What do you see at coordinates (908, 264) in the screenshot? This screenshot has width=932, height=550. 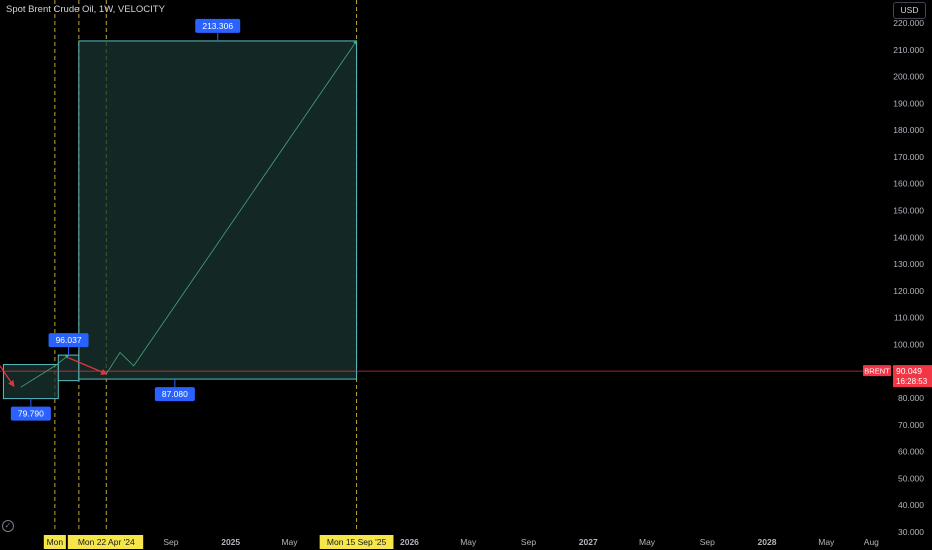 I see `y-tick-label: 130.000` at bounding box center [908, 264].